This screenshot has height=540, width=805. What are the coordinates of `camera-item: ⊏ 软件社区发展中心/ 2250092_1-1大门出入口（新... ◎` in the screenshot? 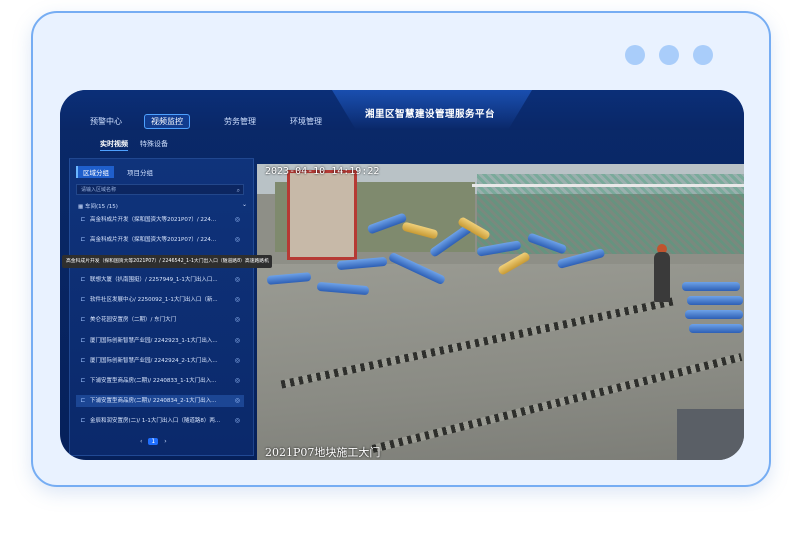 It's located at (160, 300).